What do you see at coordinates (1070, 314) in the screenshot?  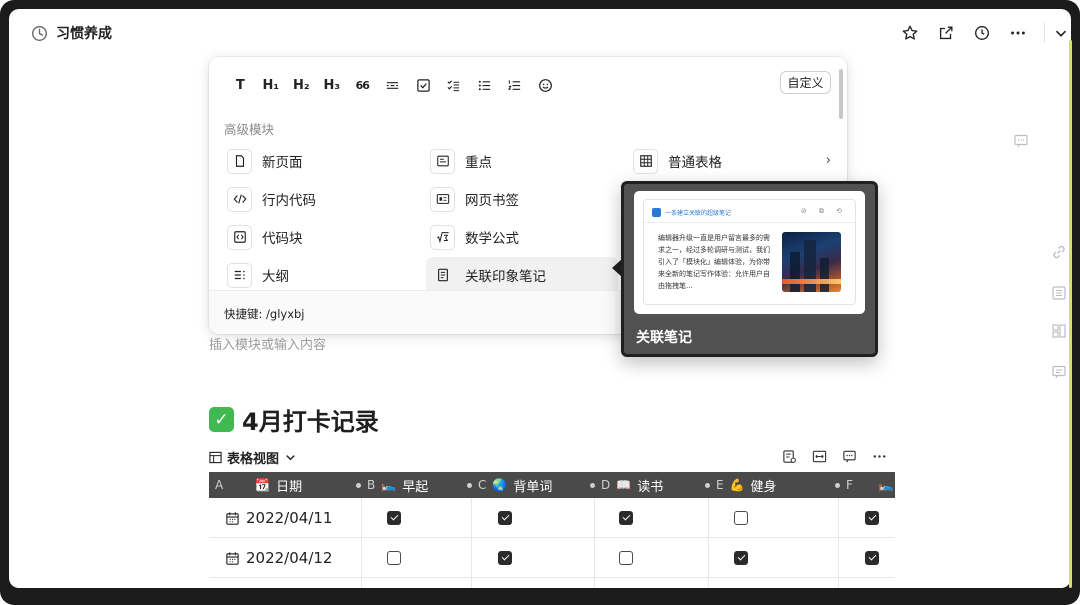 I see `window-accent-edge` at bounding box center [1070, 314].